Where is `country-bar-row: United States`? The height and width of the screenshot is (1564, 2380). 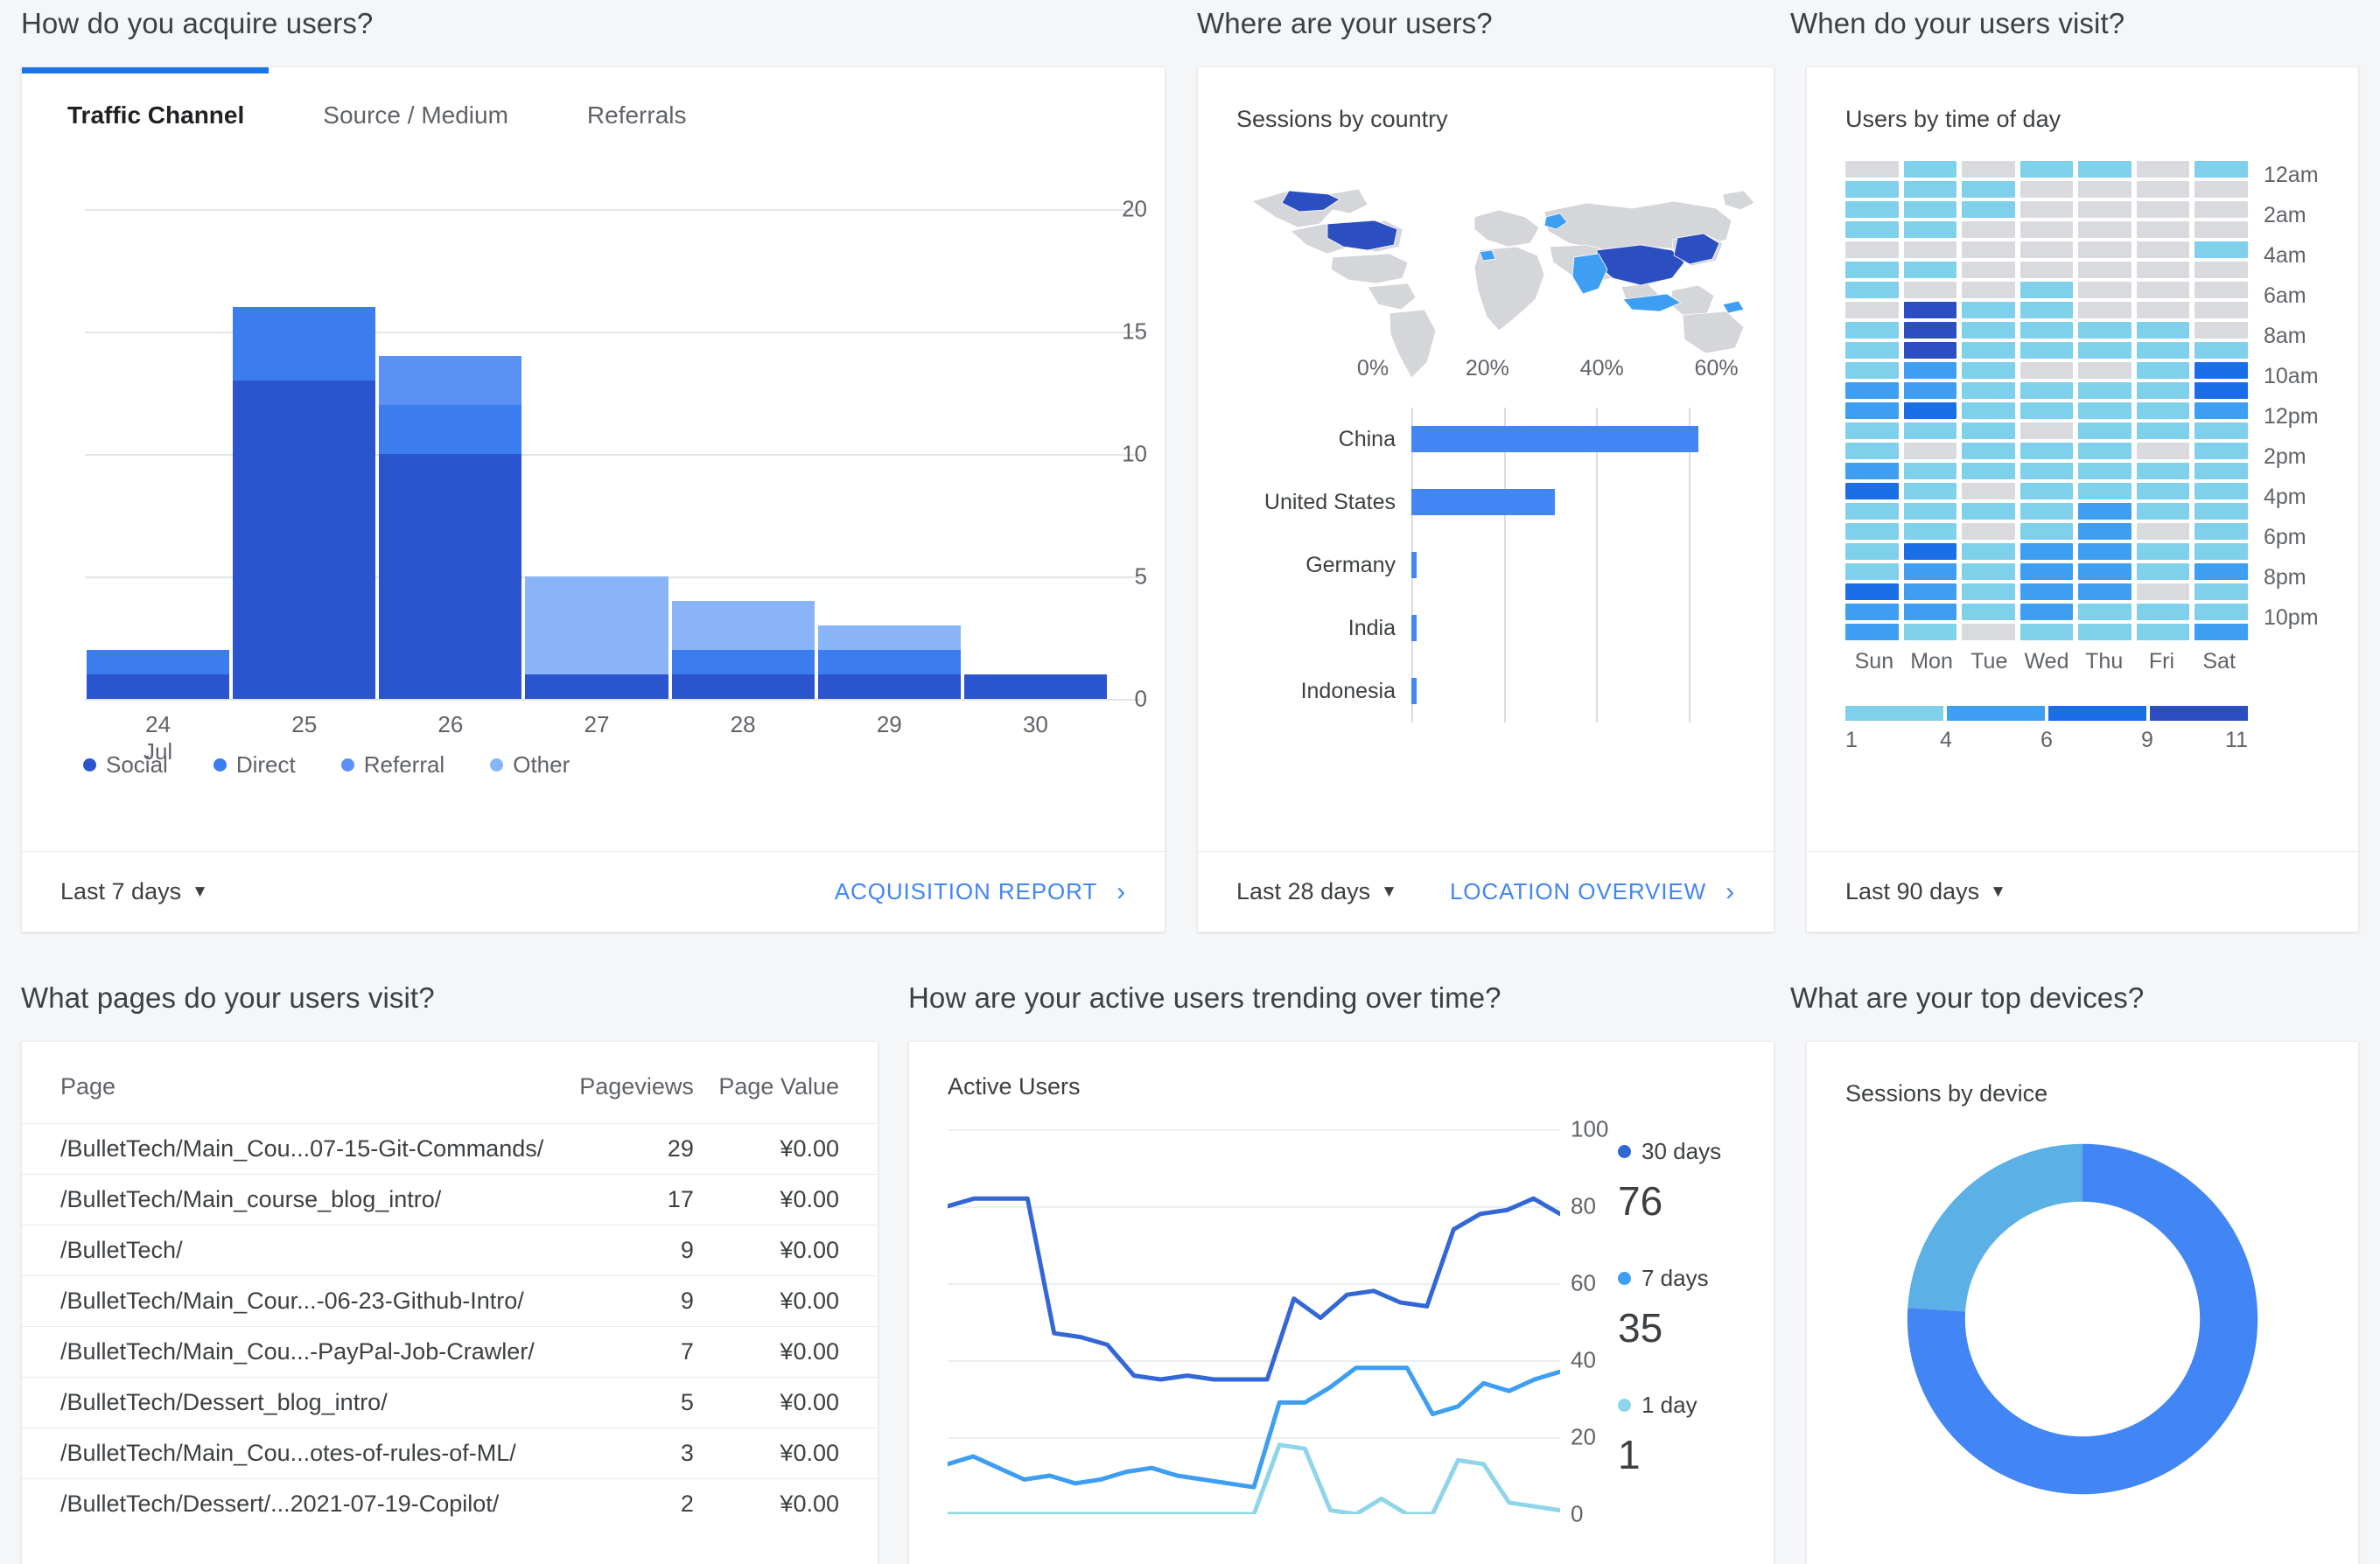 country-bar-row: United States is located at coordinates (1485, 502).